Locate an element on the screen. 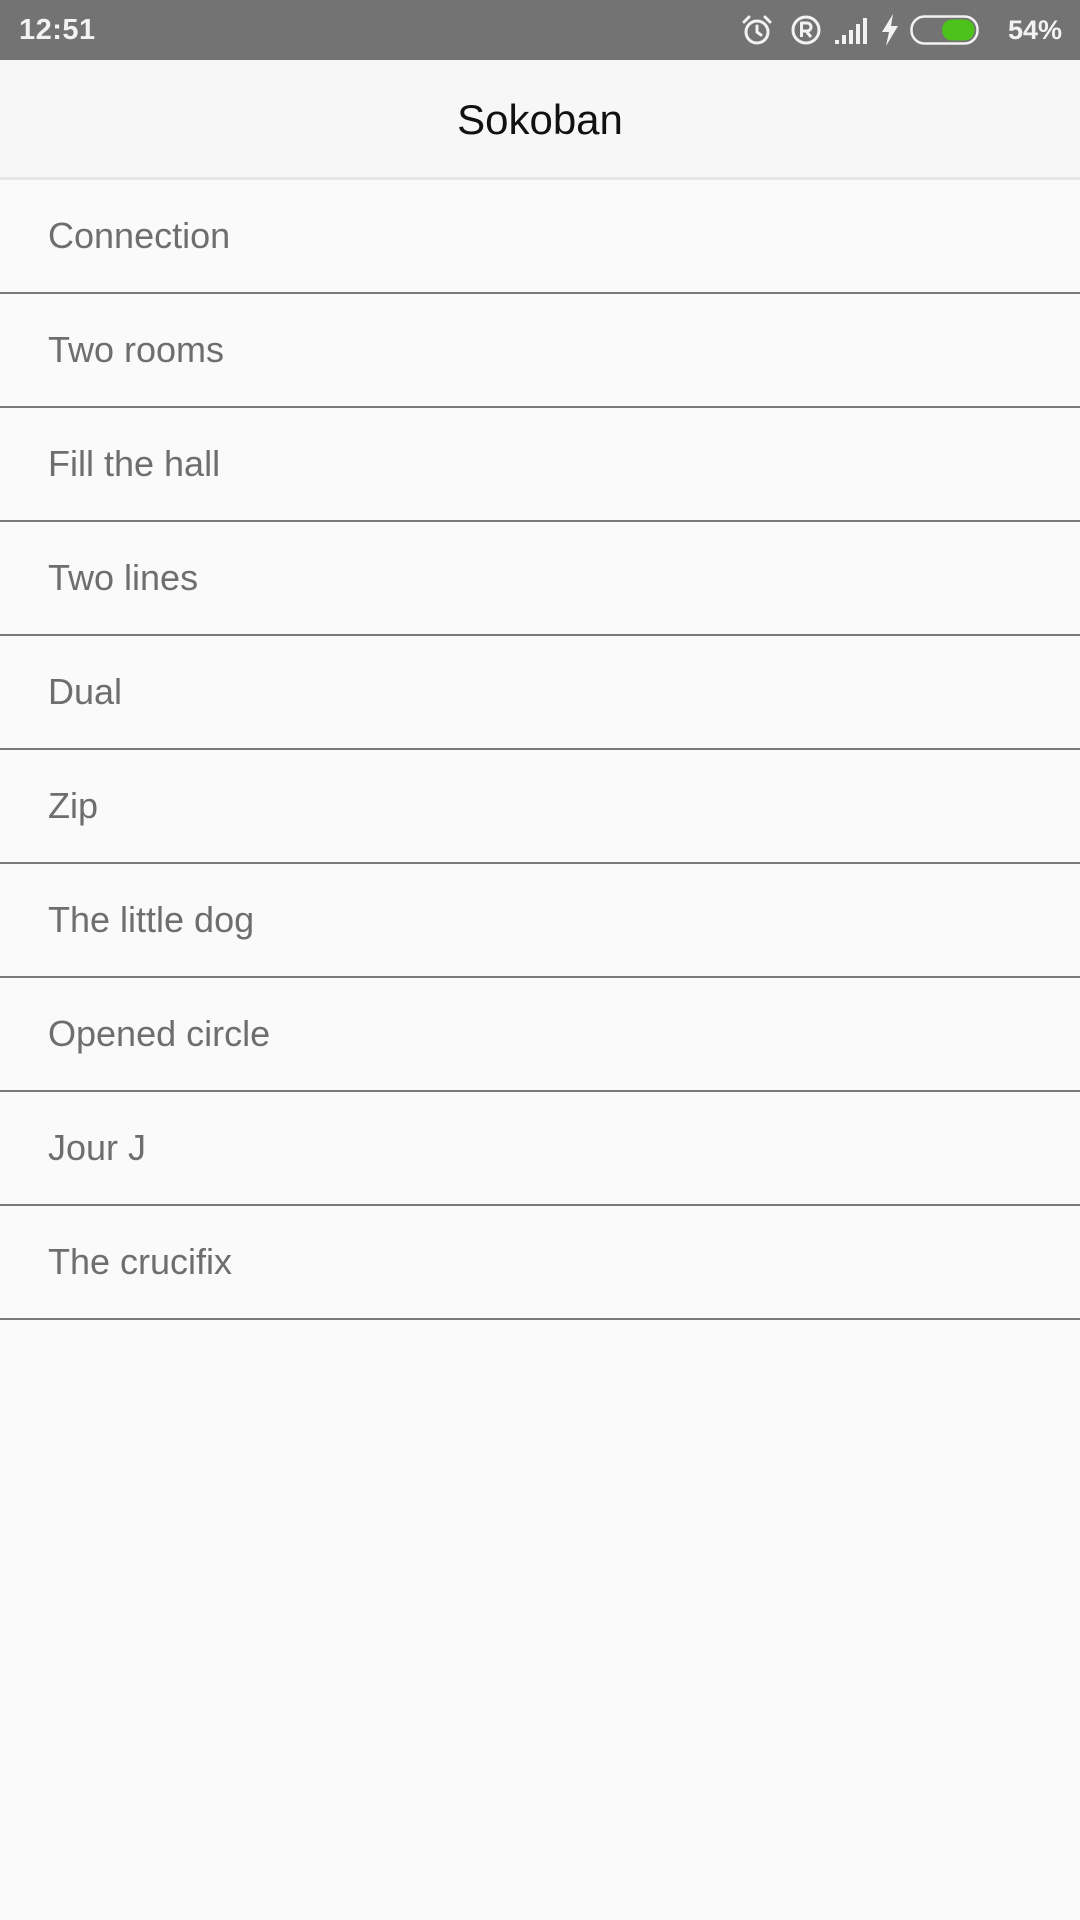 Image resolution: width=1080 pixels, height=1920 pixels. level-label: Dual is located at coordinates (85, 691).